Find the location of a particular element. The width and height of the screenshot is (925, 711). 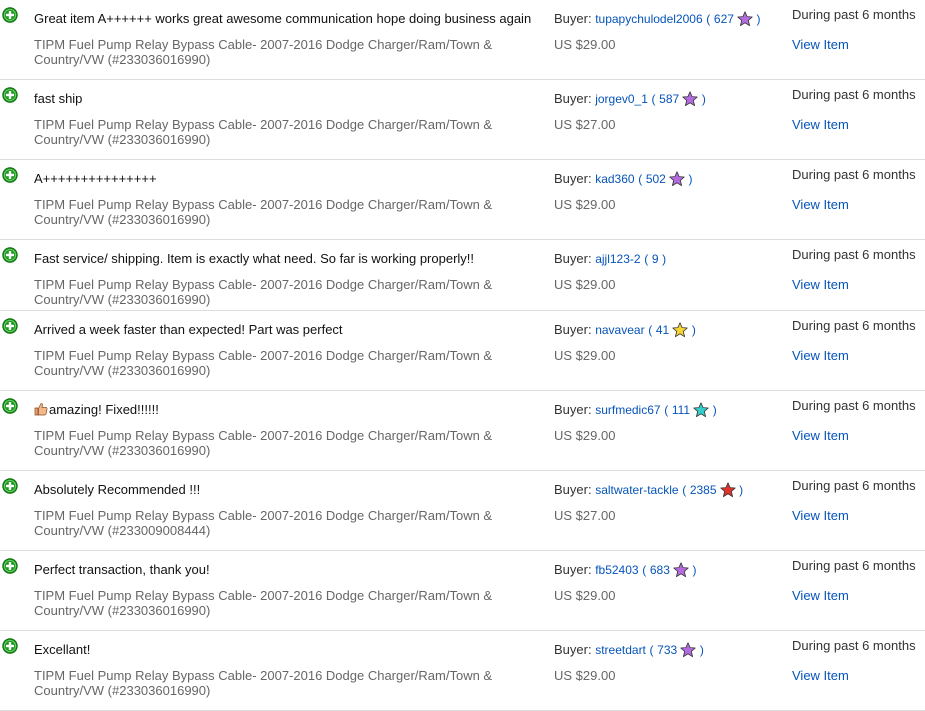

feedback-comment: fast ship is located at coordinates (58, 98).